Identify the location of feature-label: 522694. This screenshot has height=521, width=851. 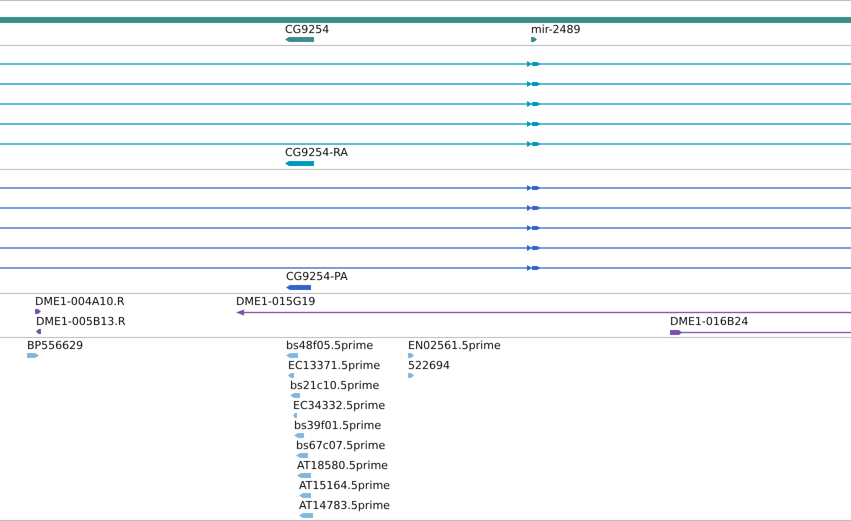
(429, 366).